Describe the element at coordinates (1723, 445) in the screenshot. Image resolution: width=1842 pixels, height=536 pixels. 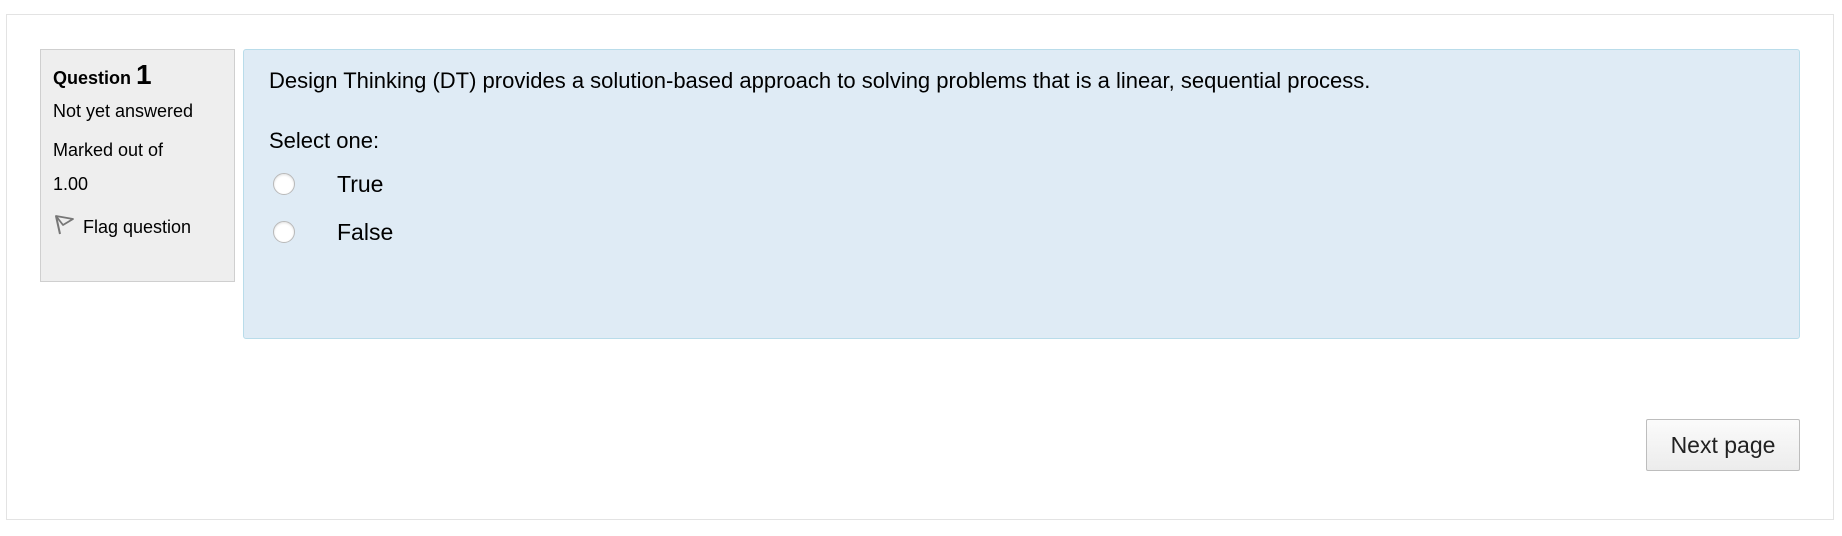
I see `next-page-button: Next page` at that location.